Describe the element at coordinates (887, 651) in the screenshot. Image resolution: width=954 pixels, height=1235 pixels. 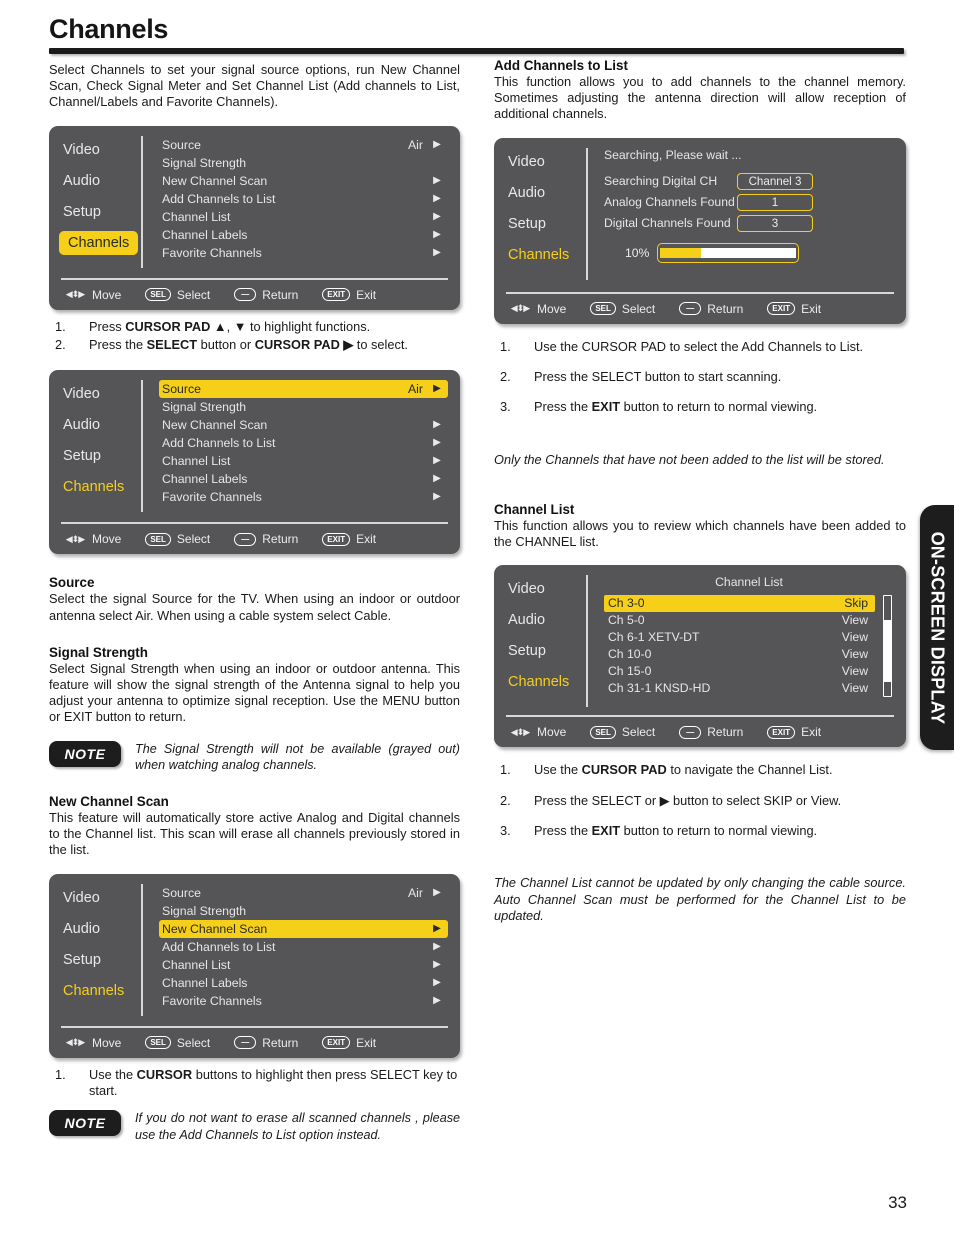
I see `scrollbar-thumb` at that location.